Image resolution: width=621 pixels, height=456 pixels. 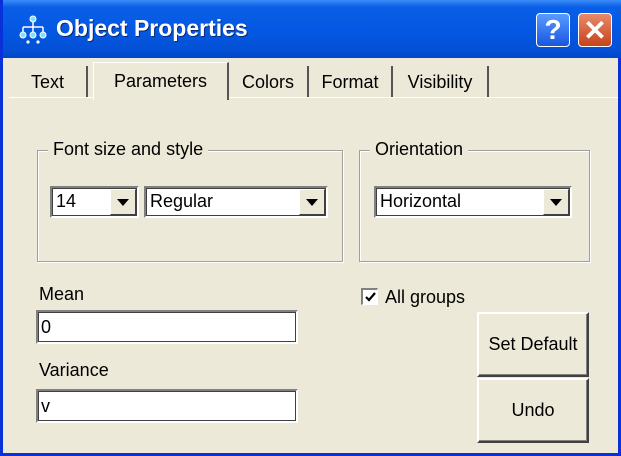 I want to click on object-tree-icon, so click(x=33, y=29).